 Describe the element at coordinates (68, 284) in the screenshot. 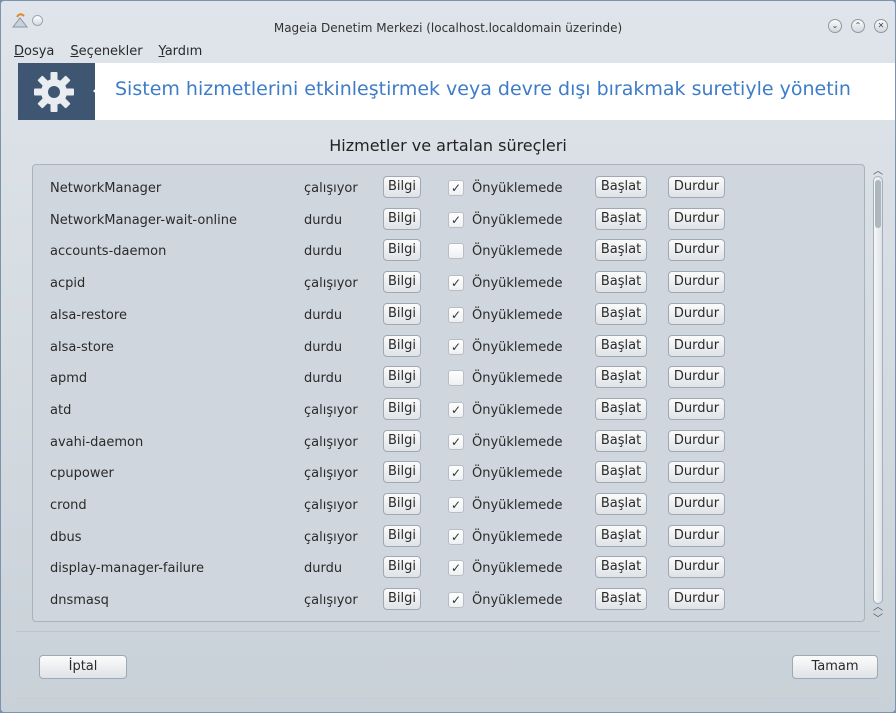

I see `service-name: acpid` at that location.